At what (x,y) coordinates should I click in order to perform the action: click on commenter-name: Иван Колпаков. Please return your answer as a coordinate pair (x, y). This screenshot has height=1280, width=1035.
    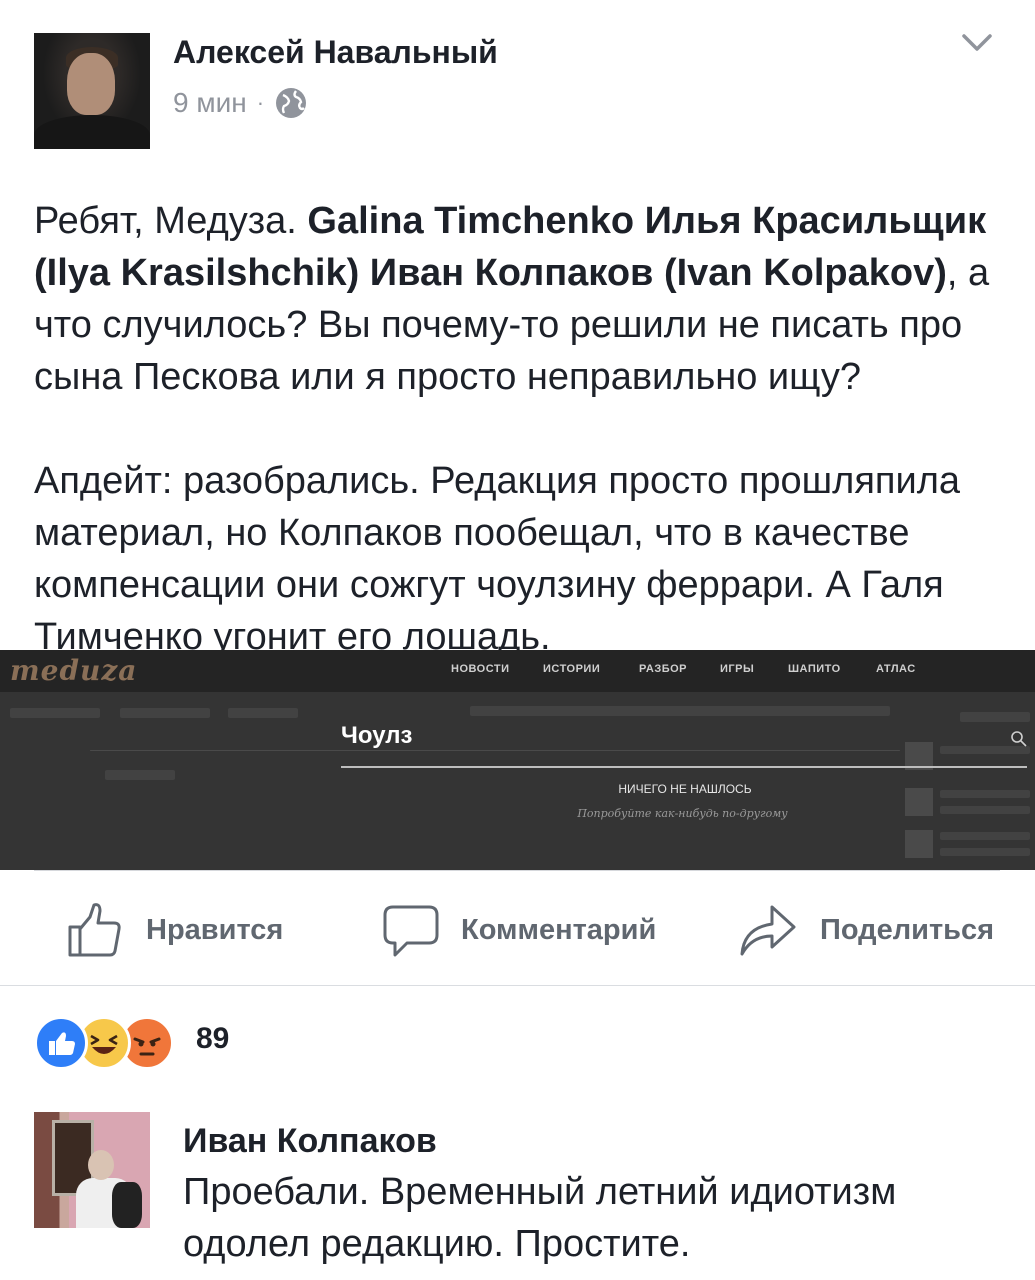
    Looking at the image, I should click on (310, 1141).